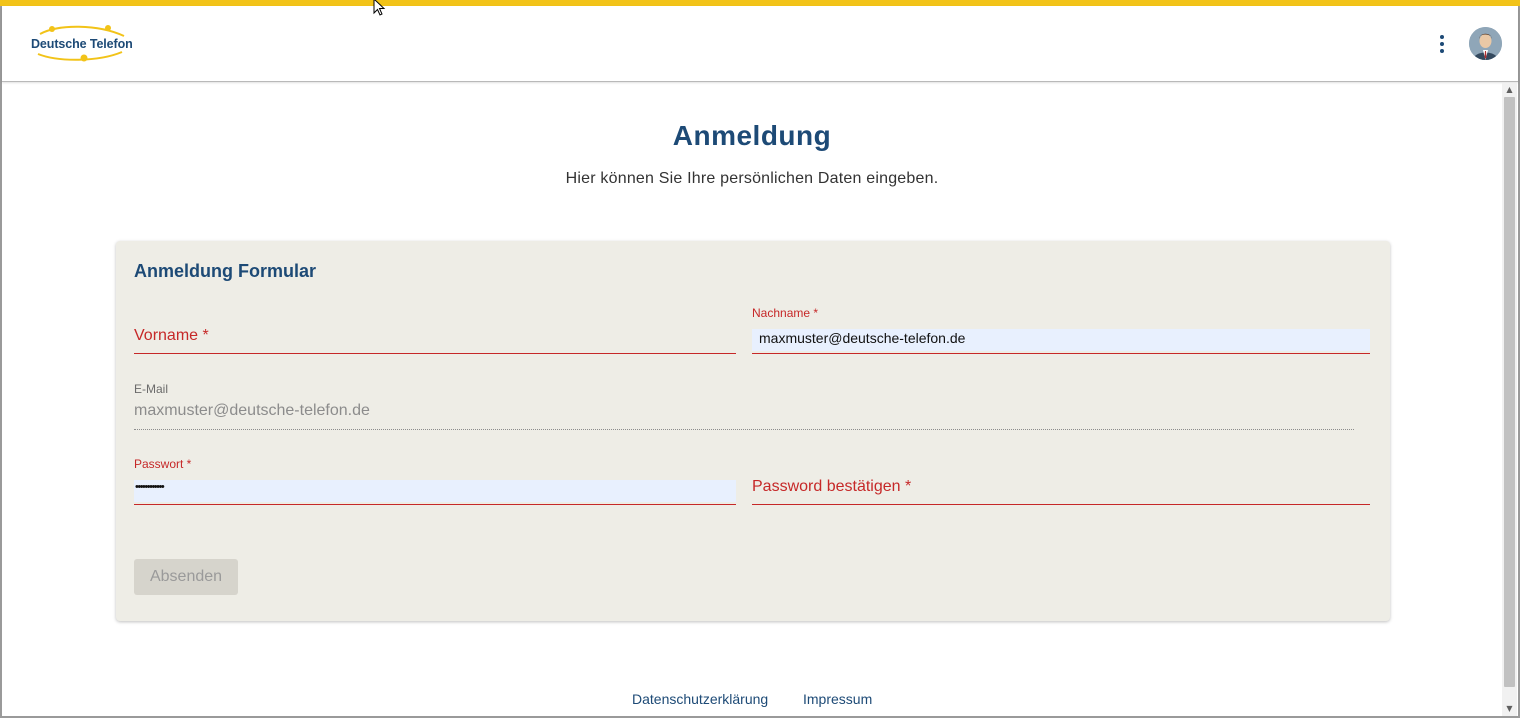 This screenshot has height=718, width=1520. Describe the element at coordinates (435, 353) in the screenshot. I see `vorname-underline` at that location.